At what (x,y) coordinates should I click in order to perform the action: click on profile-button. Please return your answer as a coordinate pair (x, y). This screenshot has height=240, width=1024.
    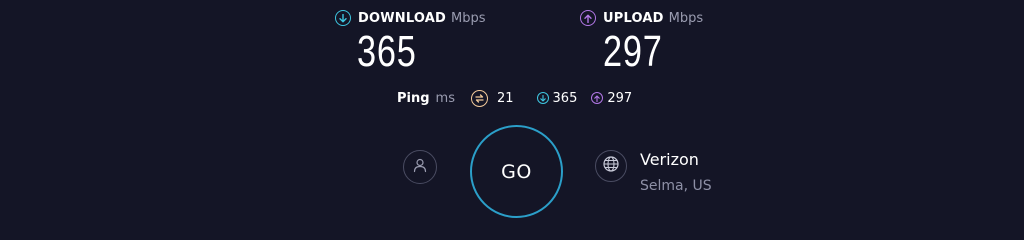
    Looking at the image, I should click on (420, 167).